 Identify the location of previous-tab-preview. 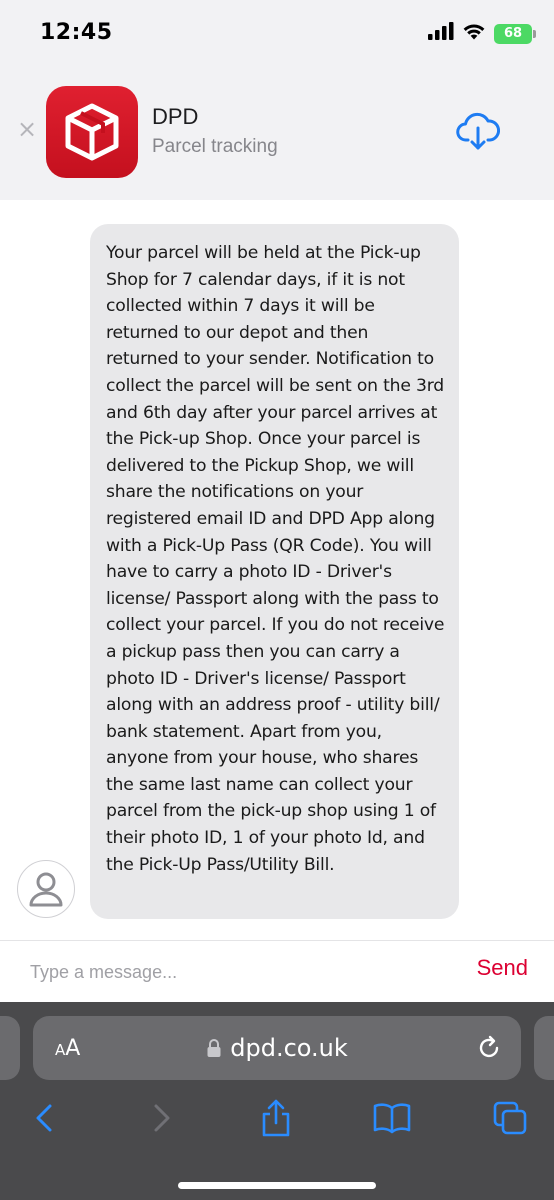
(10, 1048).